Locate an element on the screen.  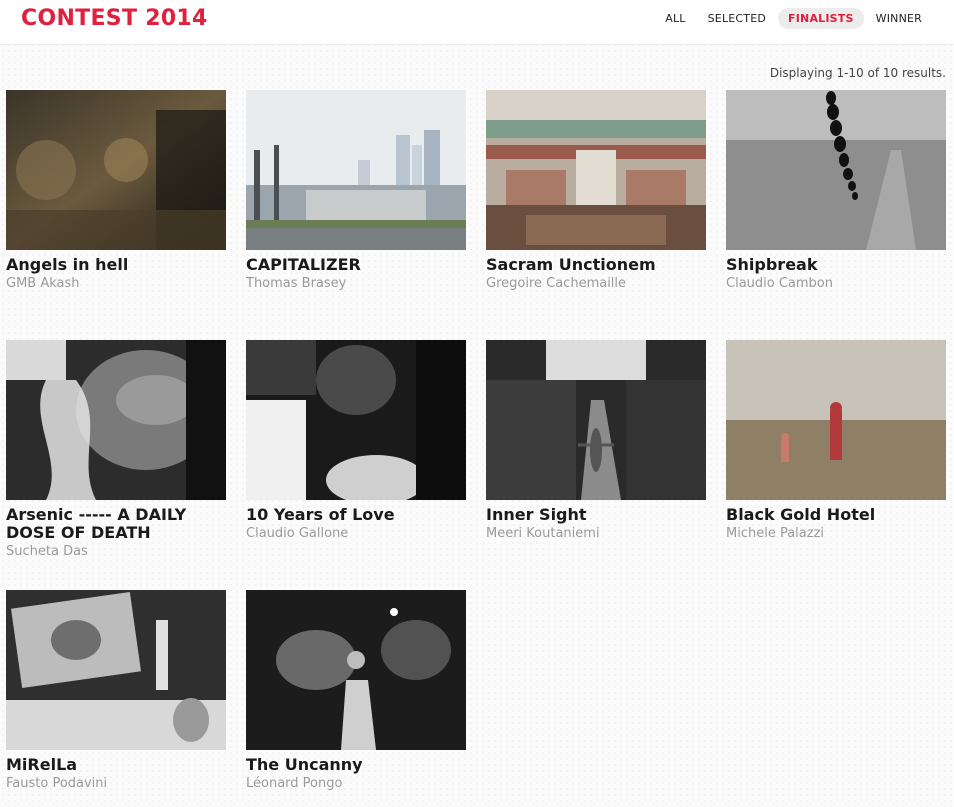
nav-finalists: FINALISTS is located at coordinates (821, 18).